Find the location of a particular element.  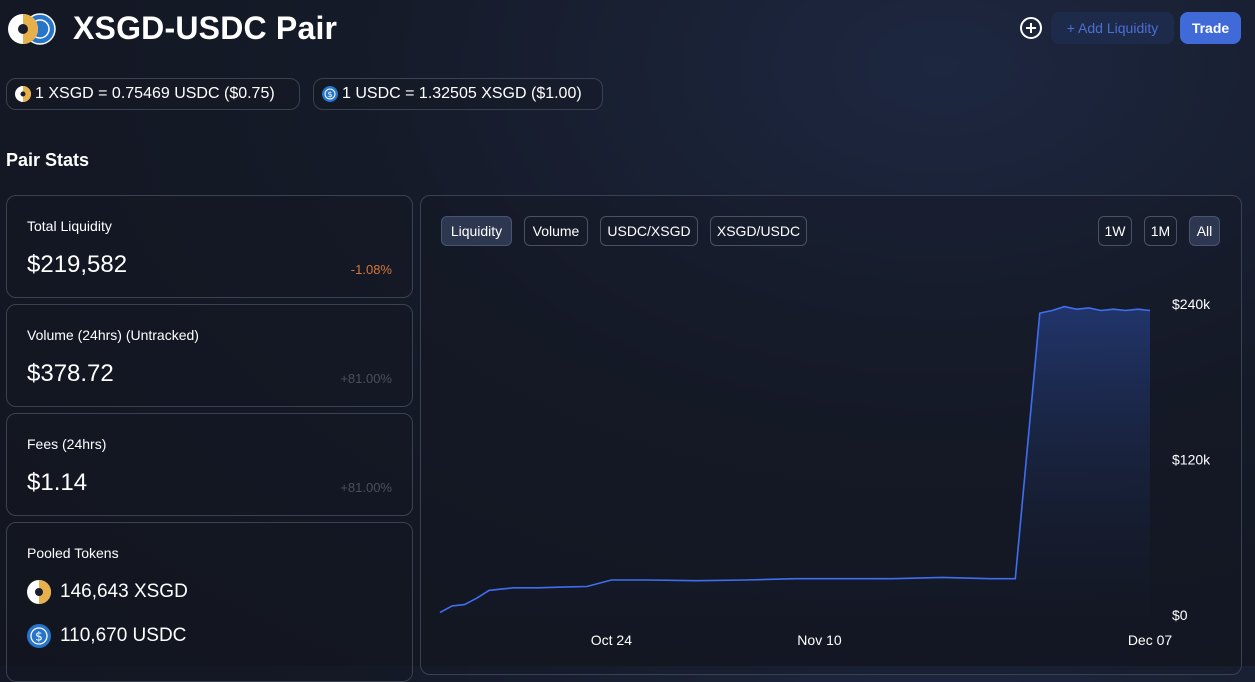

total-liquidity-label: Total Liquidity is located at coordinates (69, 226).